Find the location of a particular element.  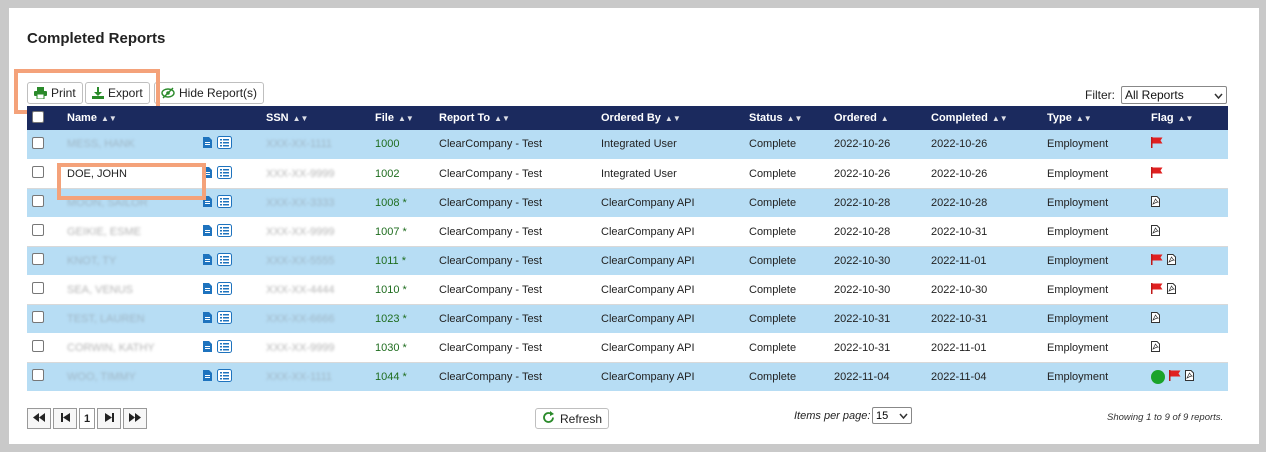

col-flag: Flag ▲▼ is located at coordinates (1189, 118).